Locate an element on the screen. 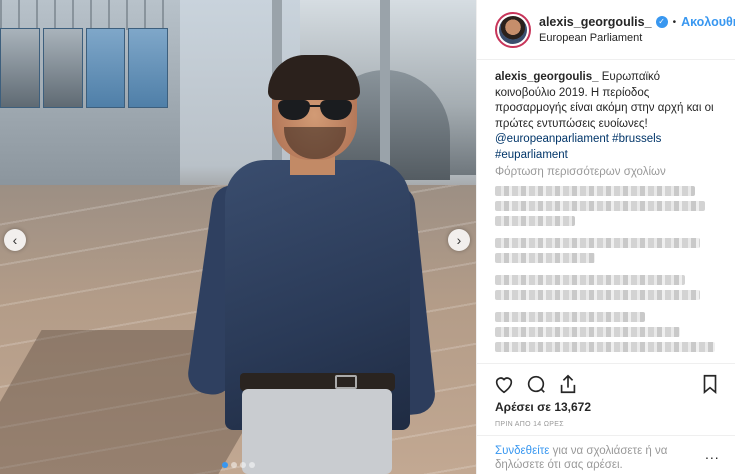 The width and height of the screenshot is (735, 474). caption-username: alexis_georgoulis_ is located at coordinates (547, 77).